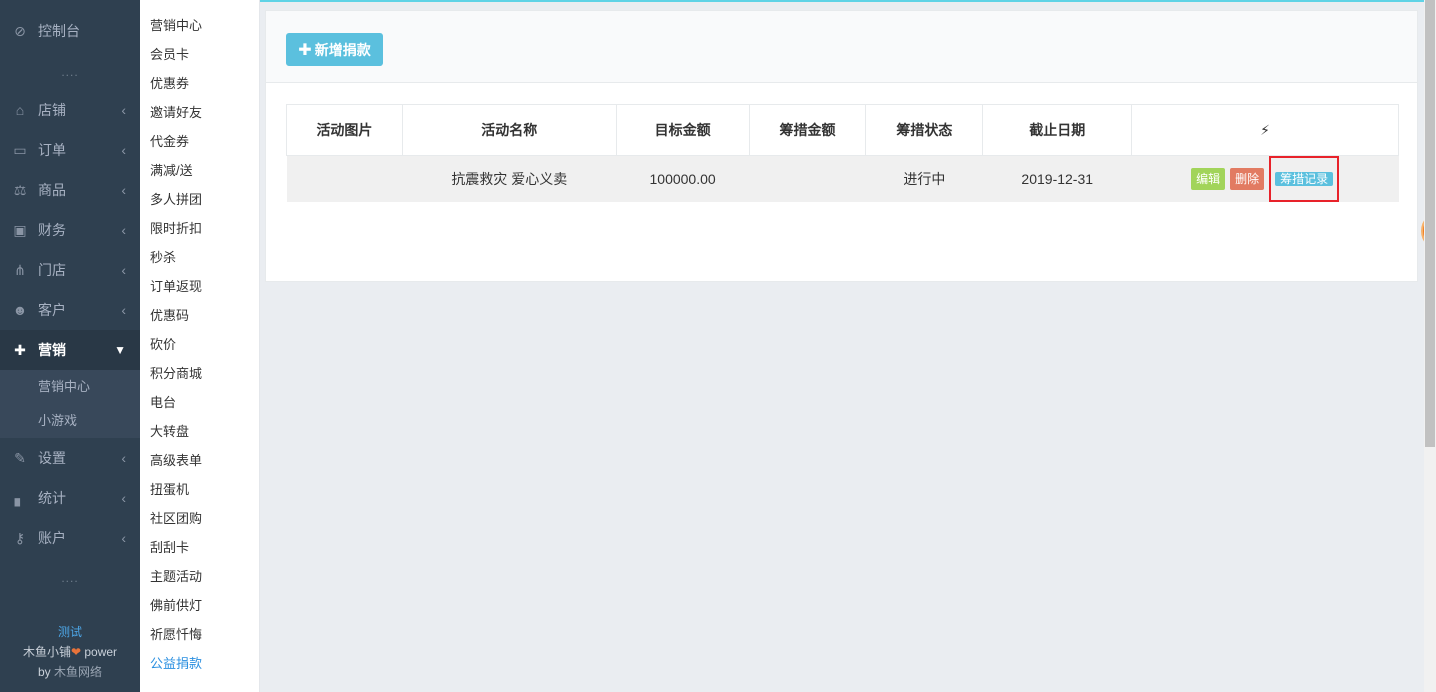  What do you see at coordinates (52, 190) in the screenshot?
I see `sidebar-item-label: 商品` at bounding box center [52, 190].